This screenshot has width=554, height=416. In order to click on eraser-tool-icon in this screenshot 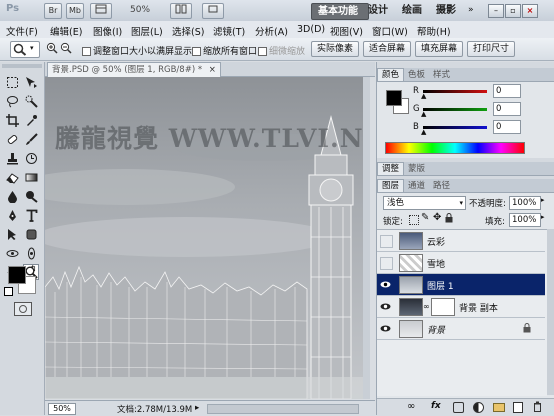, I will do `click(12, 177)`.